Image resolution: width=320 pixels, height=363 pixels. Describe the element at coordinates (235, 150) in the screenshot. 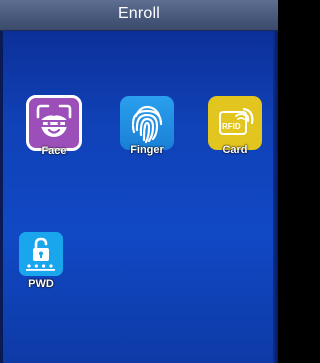

I see `menu-item-label: Card` at that location.